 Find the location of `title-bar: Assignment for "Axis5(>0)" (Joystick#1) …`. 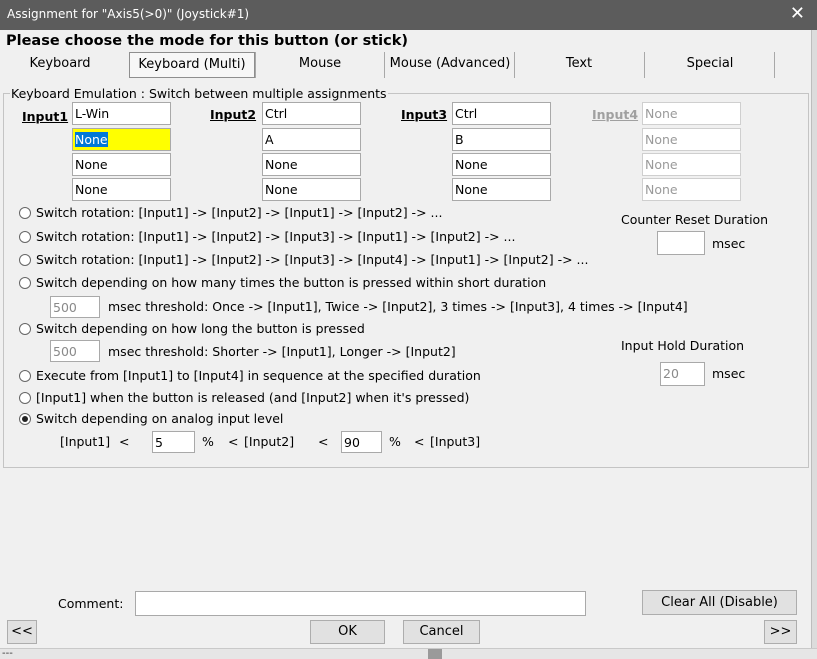

title-bar: Assignment for "Axis5(>0)" (Joystick#1) … is located at coordinates (408, 15).